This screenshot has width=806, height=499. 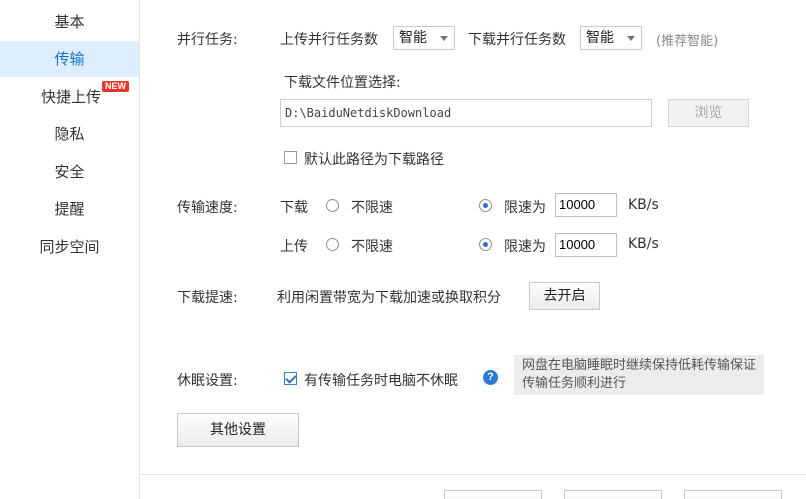 What do you see at coordinates (332, 205) in the screenshot?
I see `download-unlimited-radio` at bounding box center [332, 205].